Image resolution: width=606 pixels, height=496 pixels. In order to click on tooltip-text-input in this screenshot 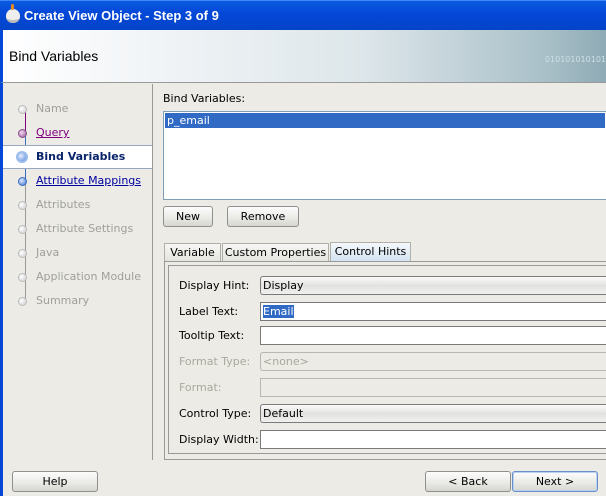, I will do `click(433, 335)`.